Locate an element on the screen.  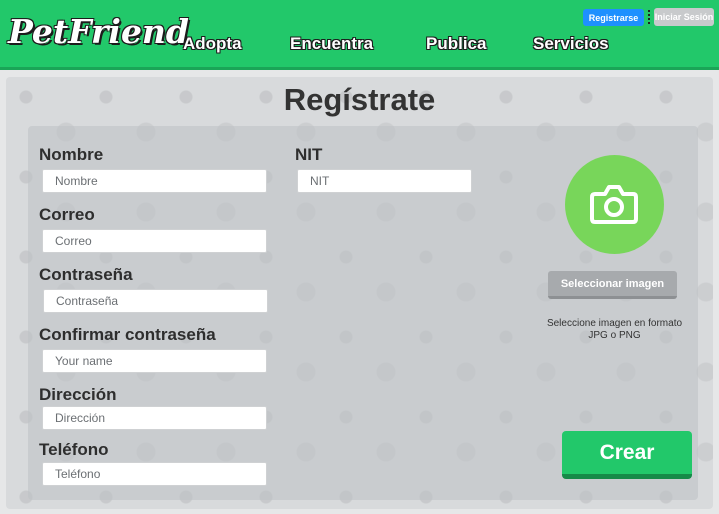
address-label: Dirección is located at coordinates (78, 394).